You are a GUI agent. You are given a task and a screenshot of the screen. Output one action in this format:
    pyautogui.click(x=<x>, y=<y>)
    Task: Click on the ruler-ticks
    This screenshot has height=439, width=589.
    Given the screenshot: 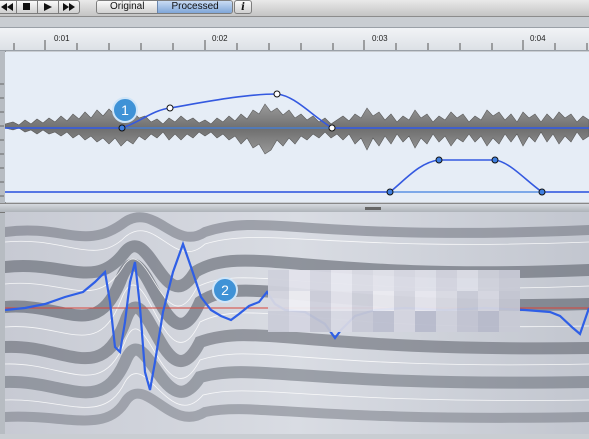 What is the action you would take?
    pyautogui.click(x=300, y=45)
    